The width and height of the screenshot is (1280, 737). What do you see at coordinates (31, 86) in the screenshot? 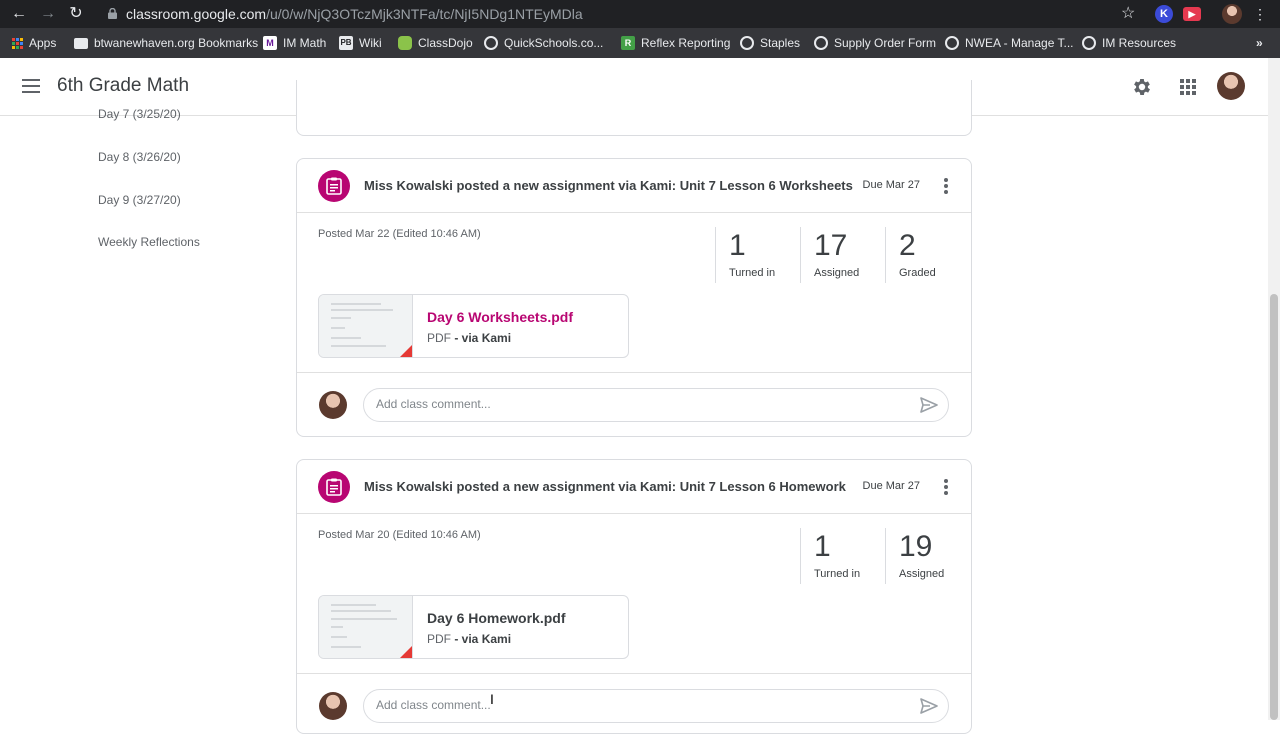
I see `main-menu-icon` at bounding box center [31, 86].